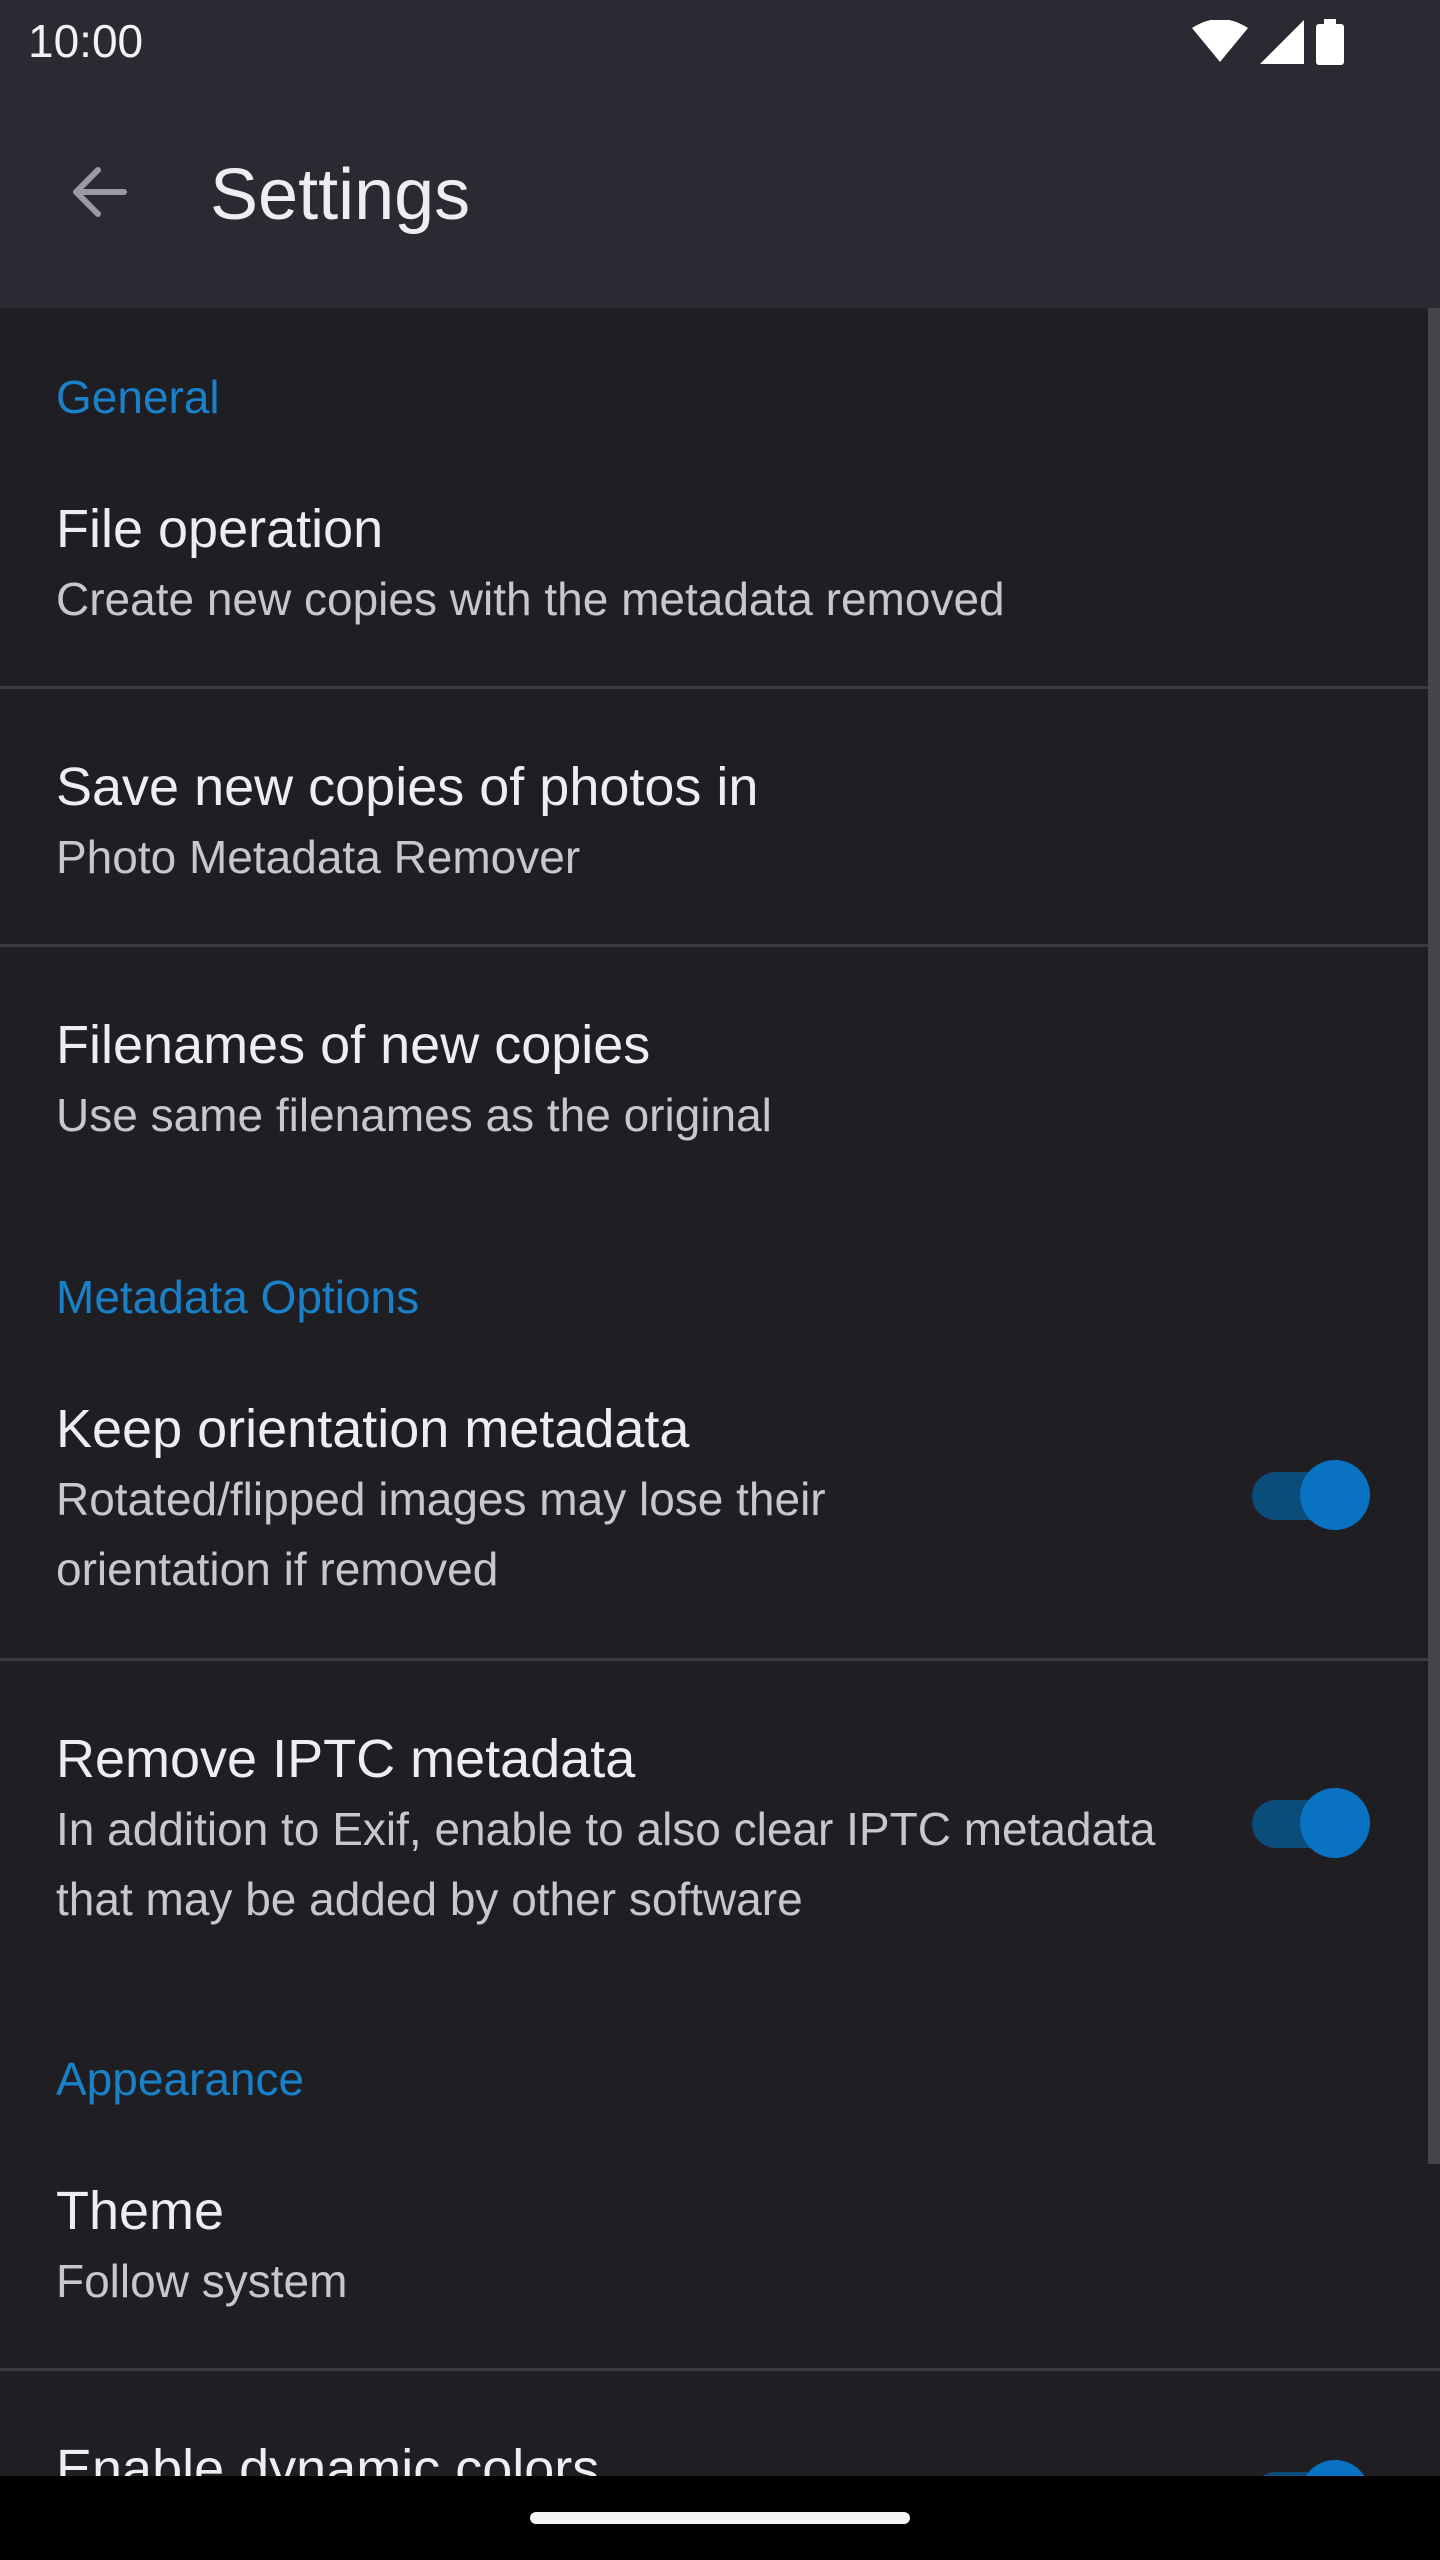  I want to click on pref-filenames-title: Filenames of new copies, so click(353, 1045).